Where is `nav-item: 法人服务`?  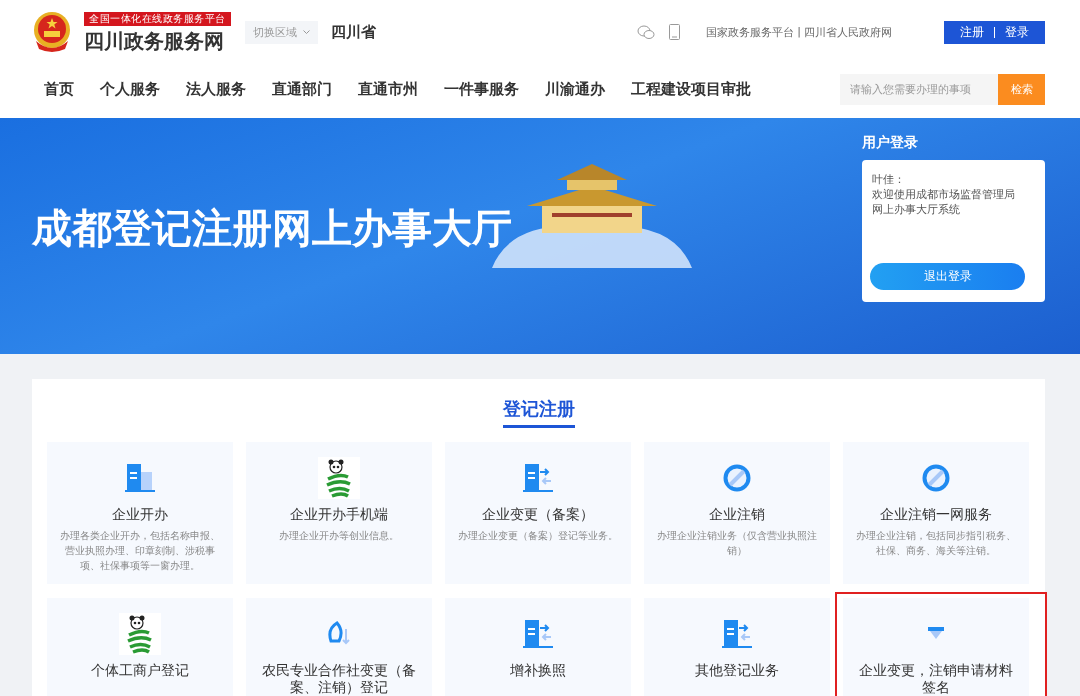 nav-item: 法人服务 is located at coordinates (216, 89).